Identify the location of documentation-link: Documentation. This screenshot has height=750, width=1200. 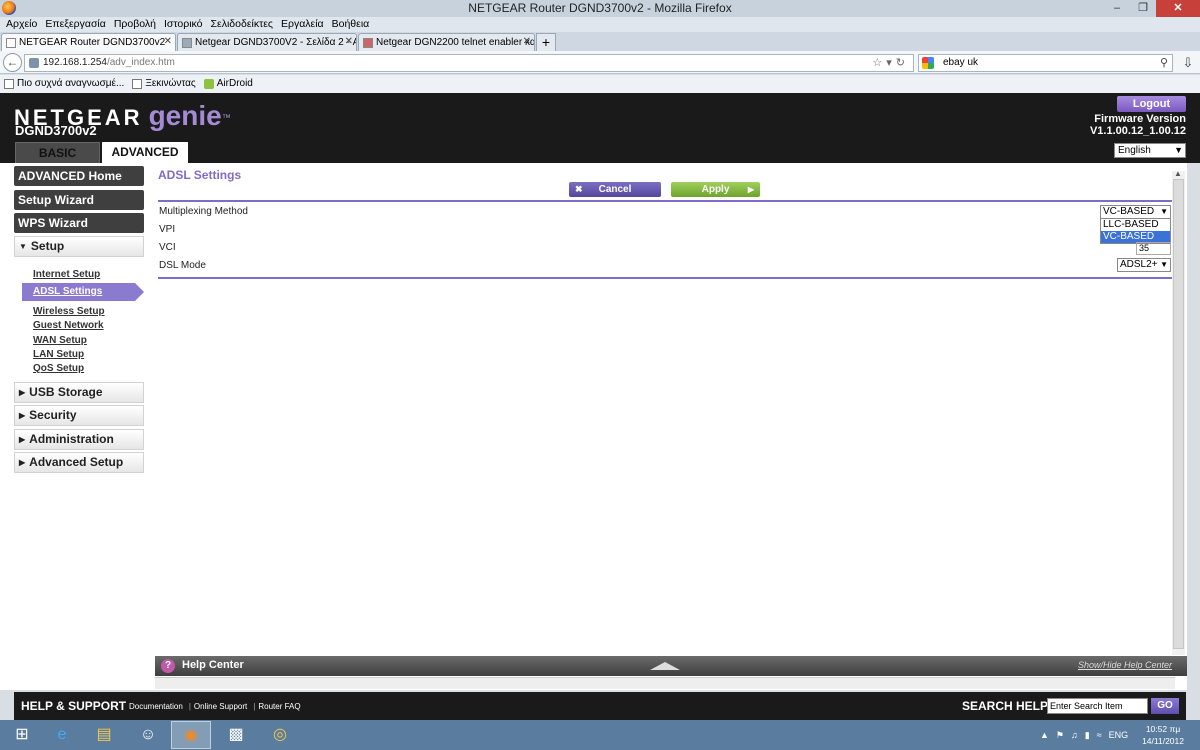
(156, 706).